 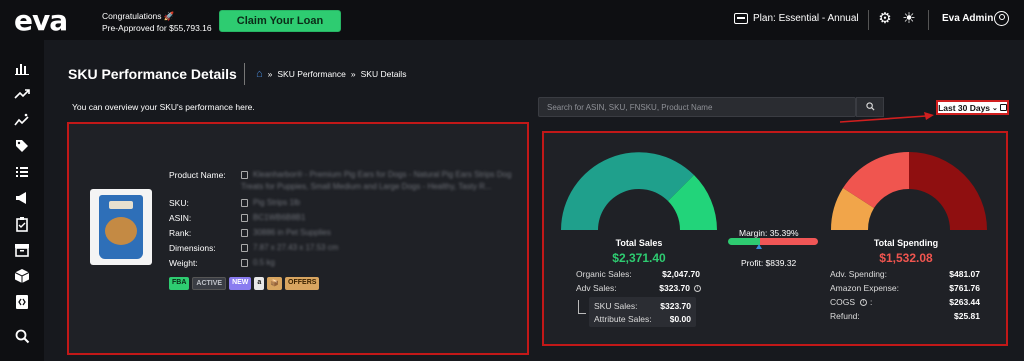 I want to click on trend-icon, so click(x=22, y=94).